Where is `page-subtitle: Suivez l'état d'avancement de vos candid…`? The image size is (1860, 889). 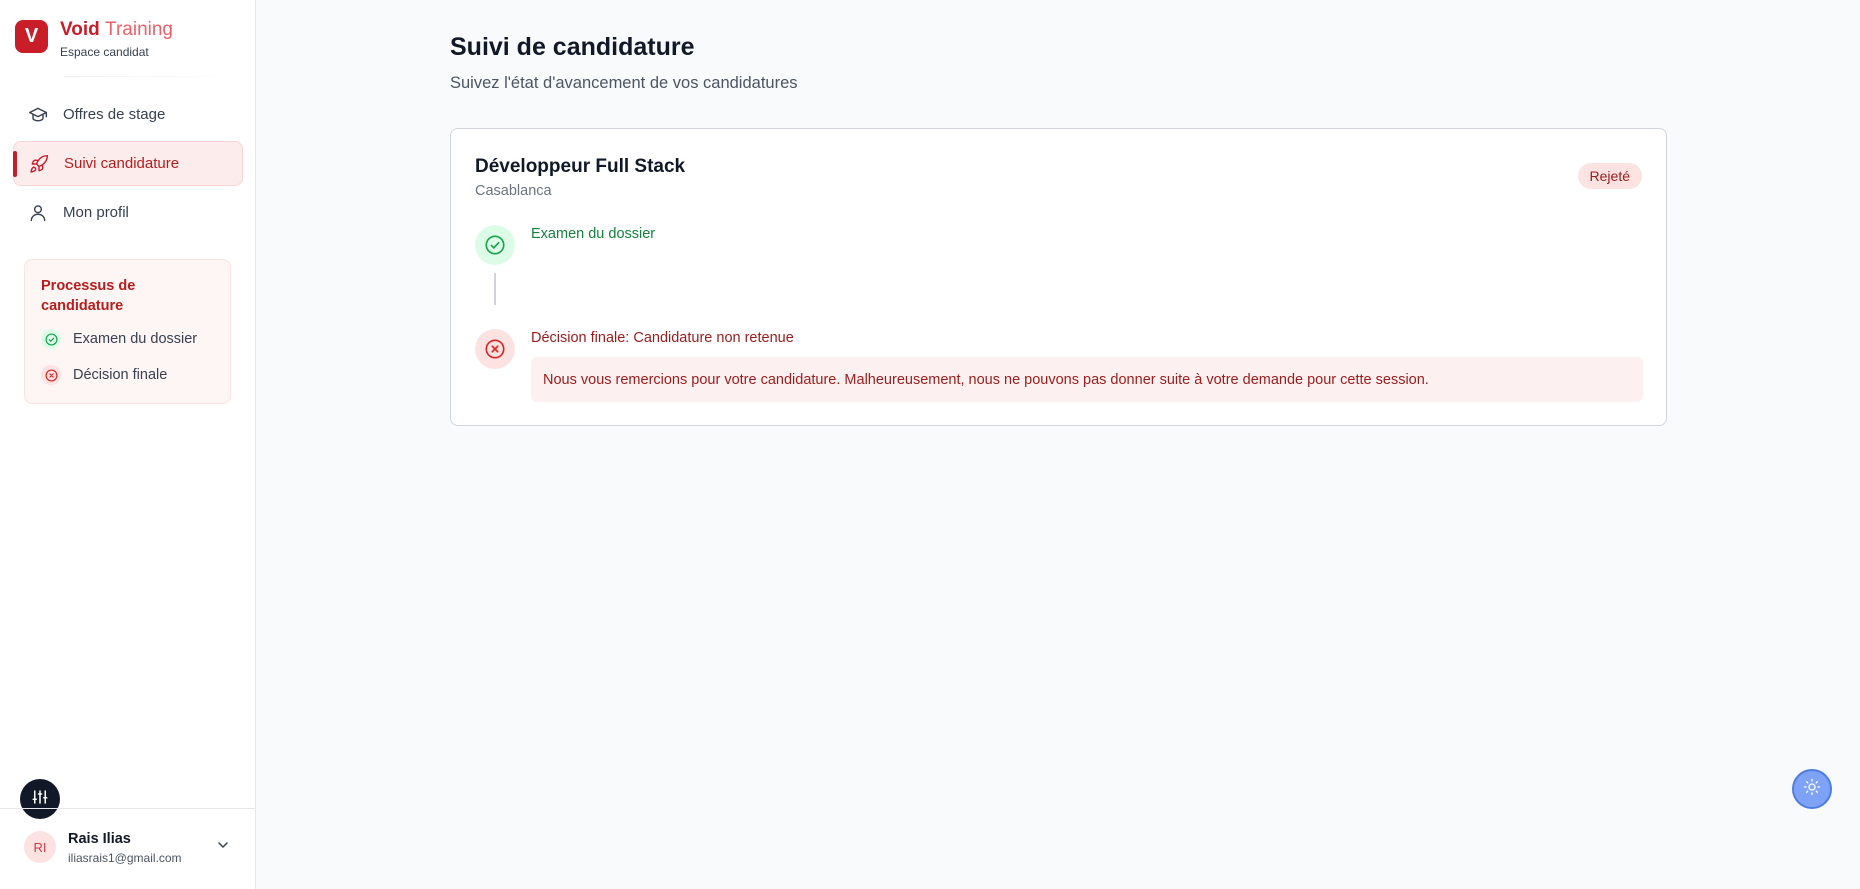
page-subtitle: Suivez l'état d'avancement de vos candid… is located at coordinates (624, 83).